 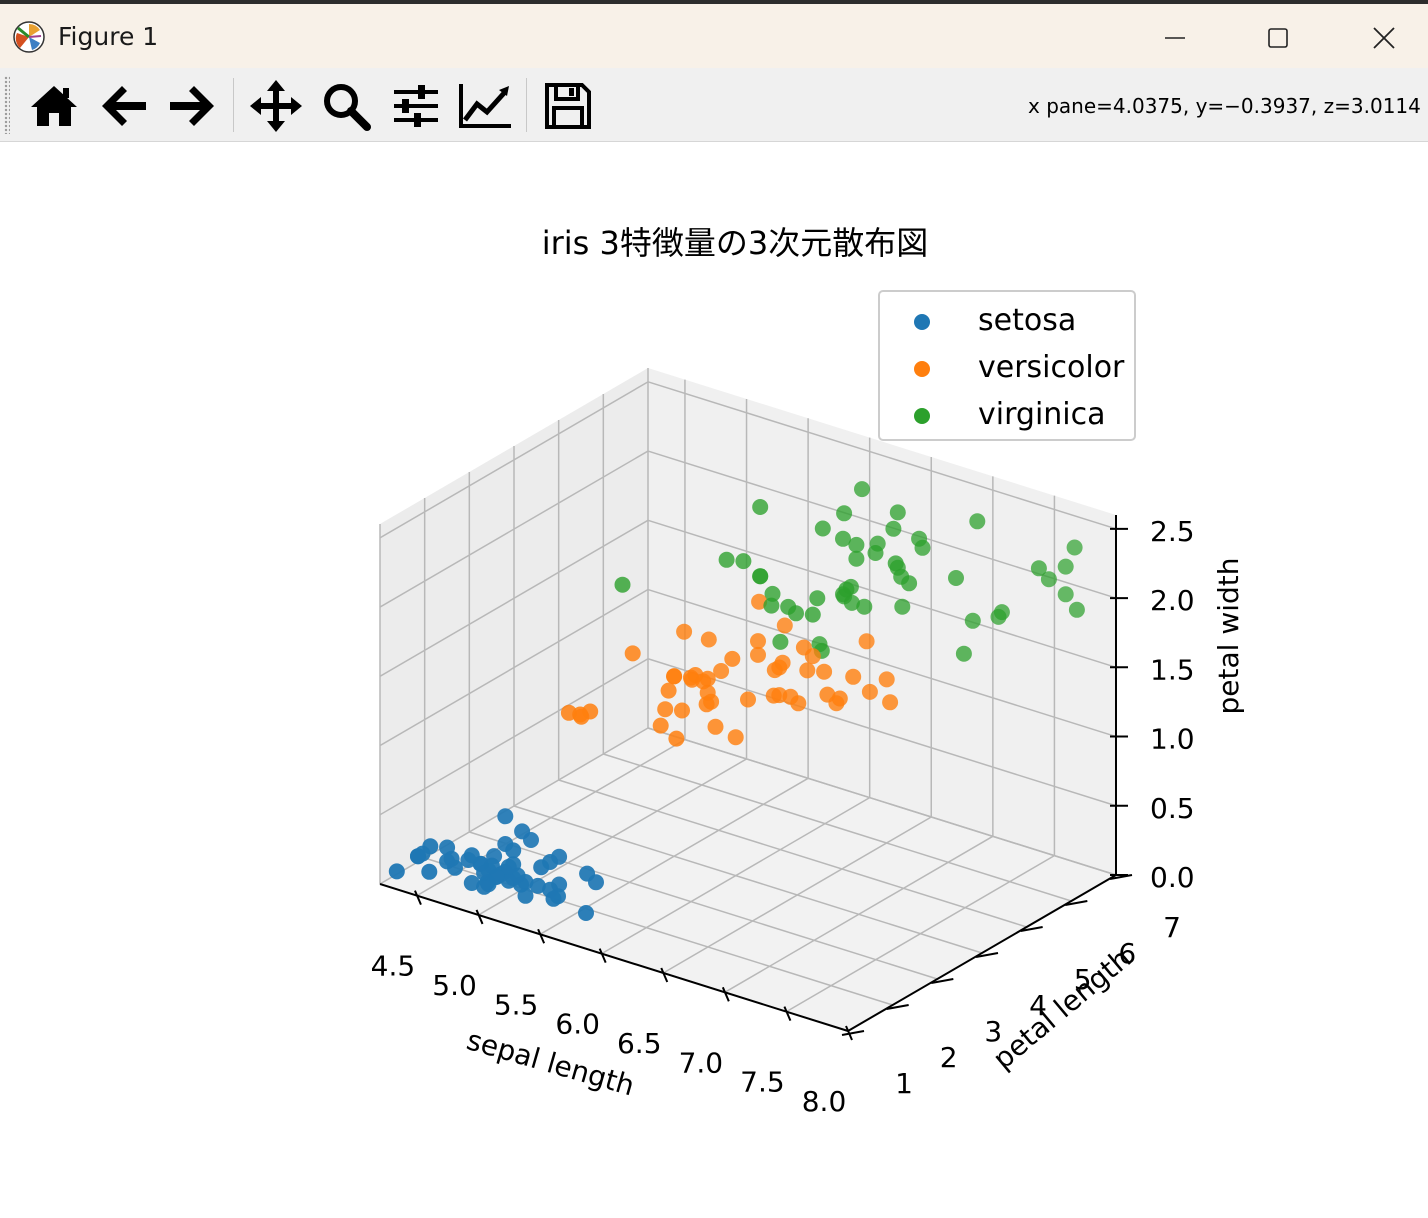 What do you see at coordinates (7, 105) in the screenshot?
I see `toolbar-grip` at bounding box center [7, 105].